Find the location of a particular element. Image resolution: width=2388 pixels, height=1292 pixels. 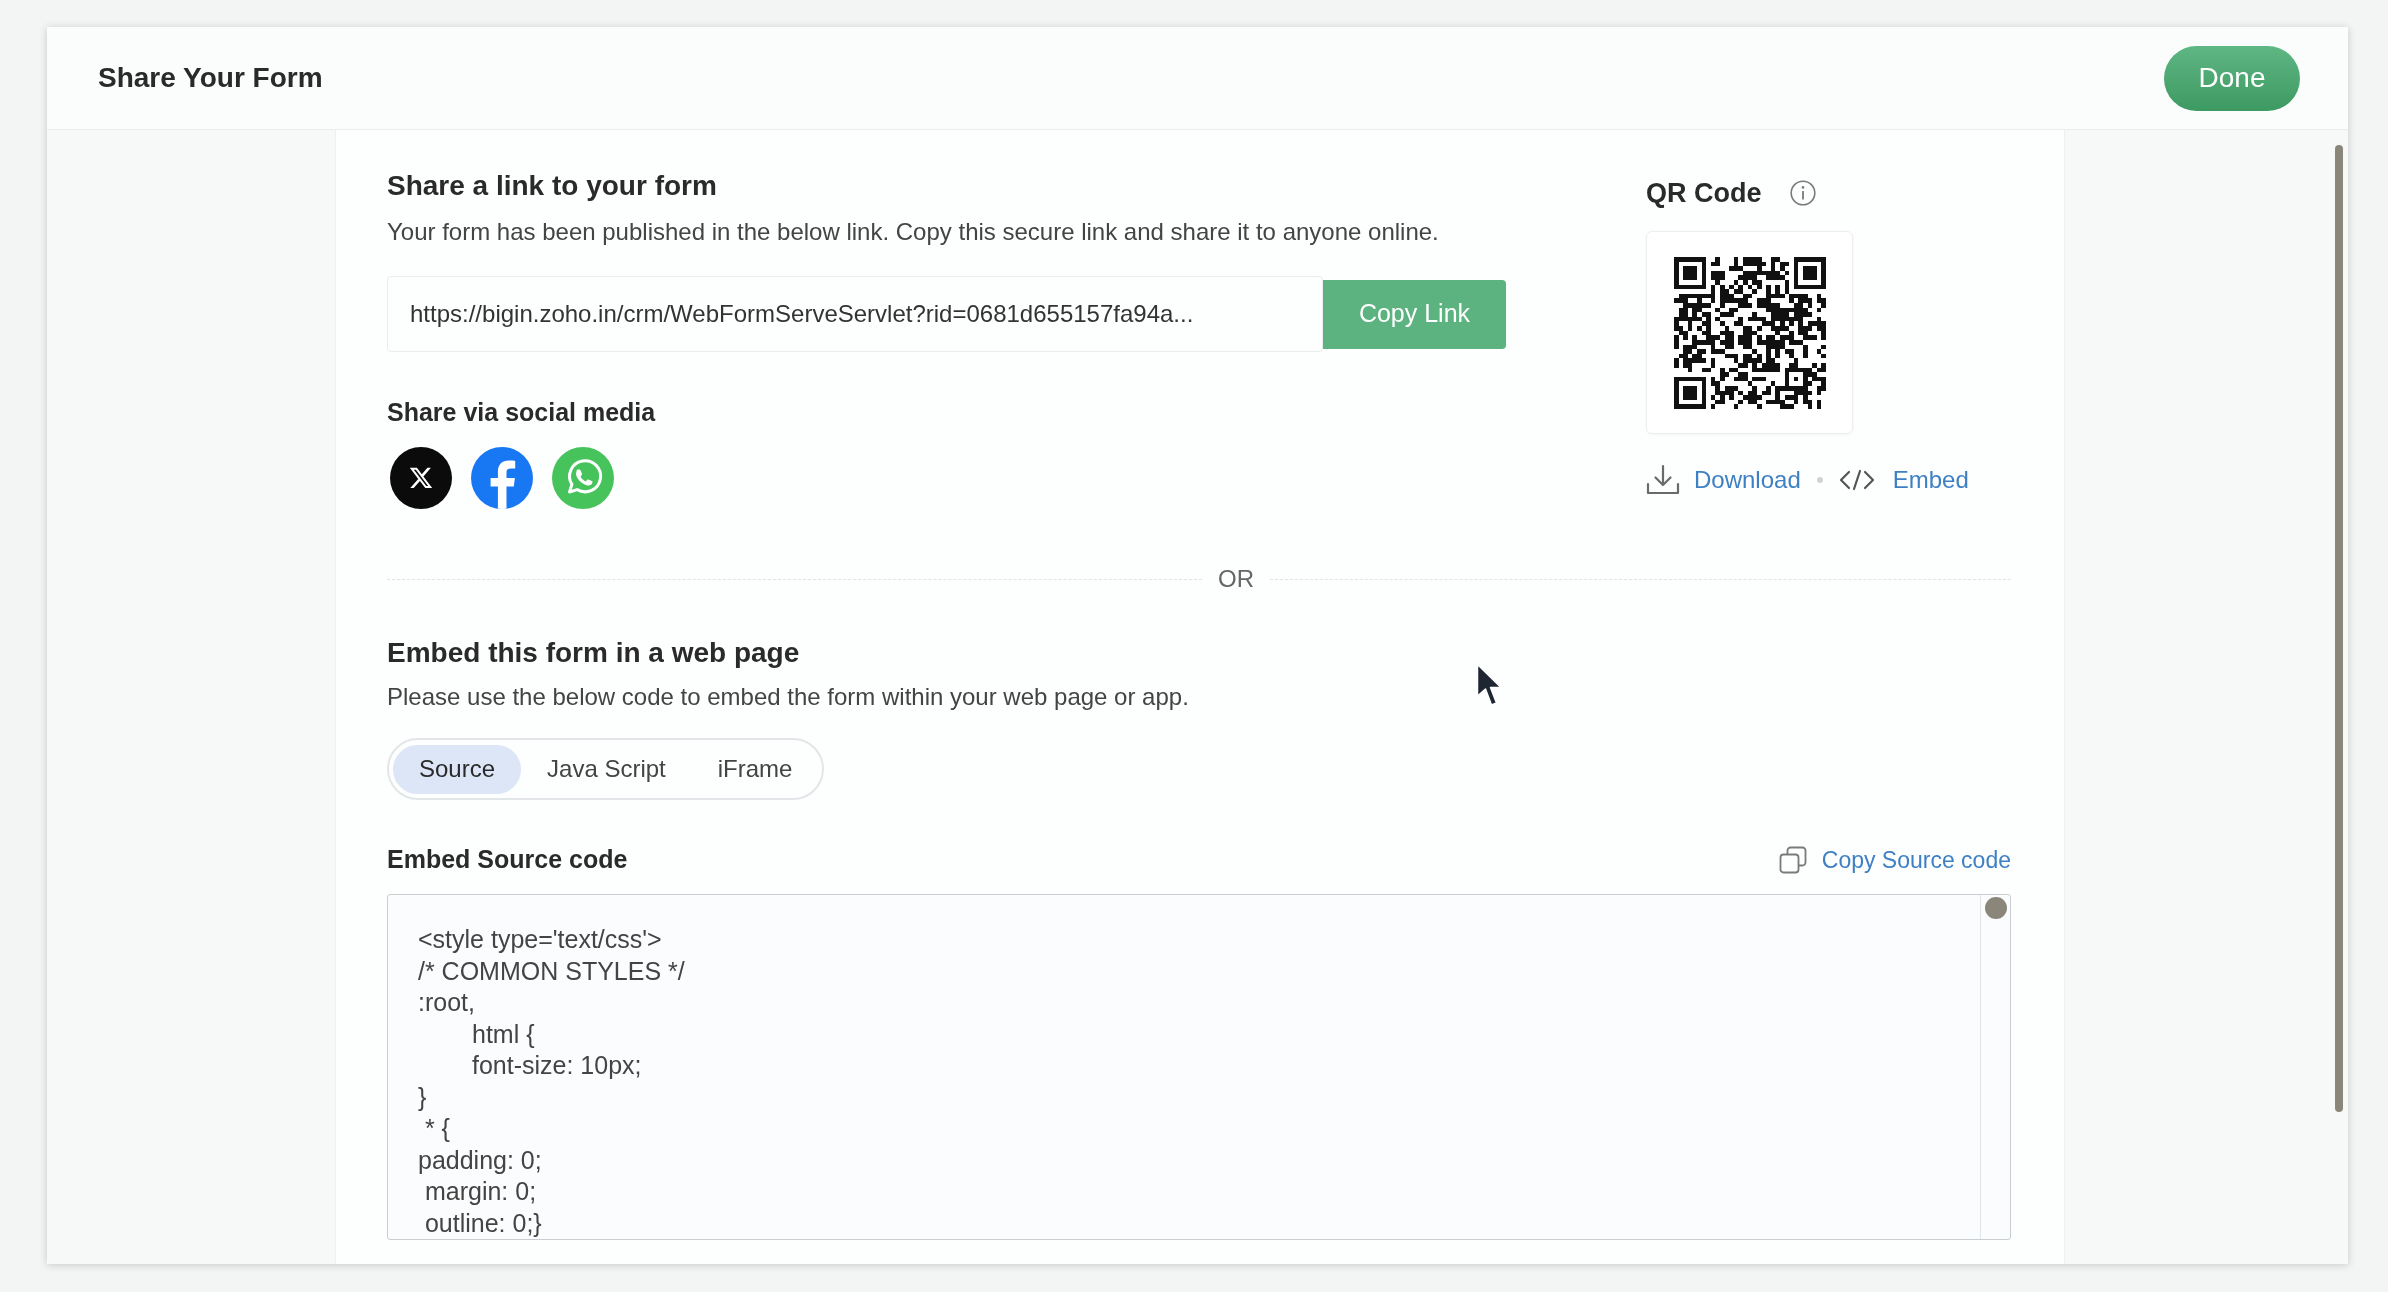

tab: Java Script is located at coordinates (606, 769).